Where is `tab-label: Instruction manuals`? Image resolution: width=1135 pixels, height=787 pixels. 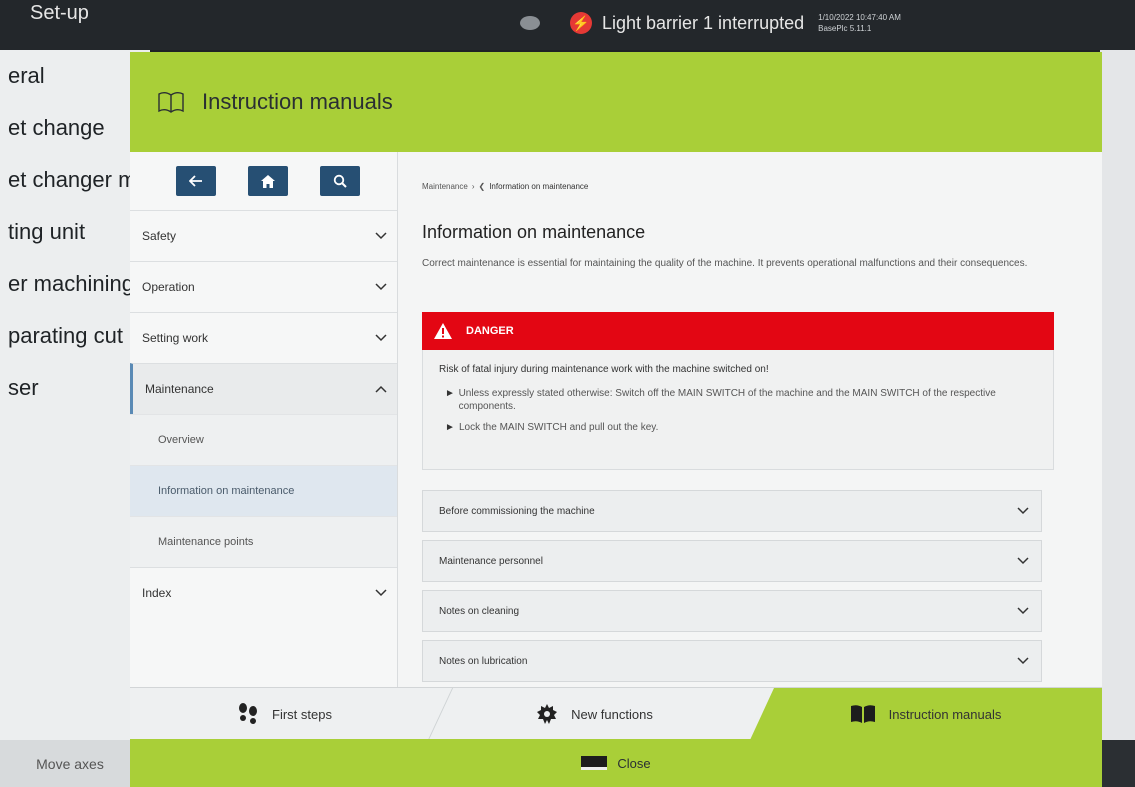 tab-label: Instruction manuals is located at coordinates (945, 714).